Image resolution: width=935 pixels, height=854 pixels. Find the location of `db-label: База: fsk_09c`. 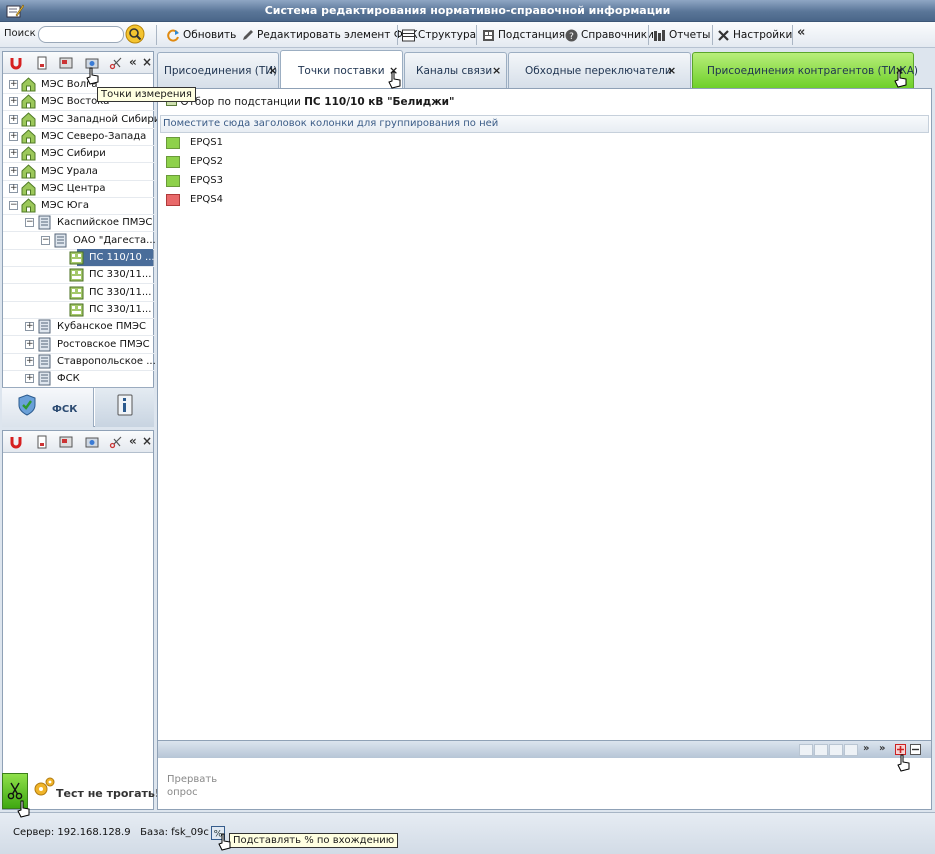

db-label: База: fsk_09c is located at coordinates (174, 832).